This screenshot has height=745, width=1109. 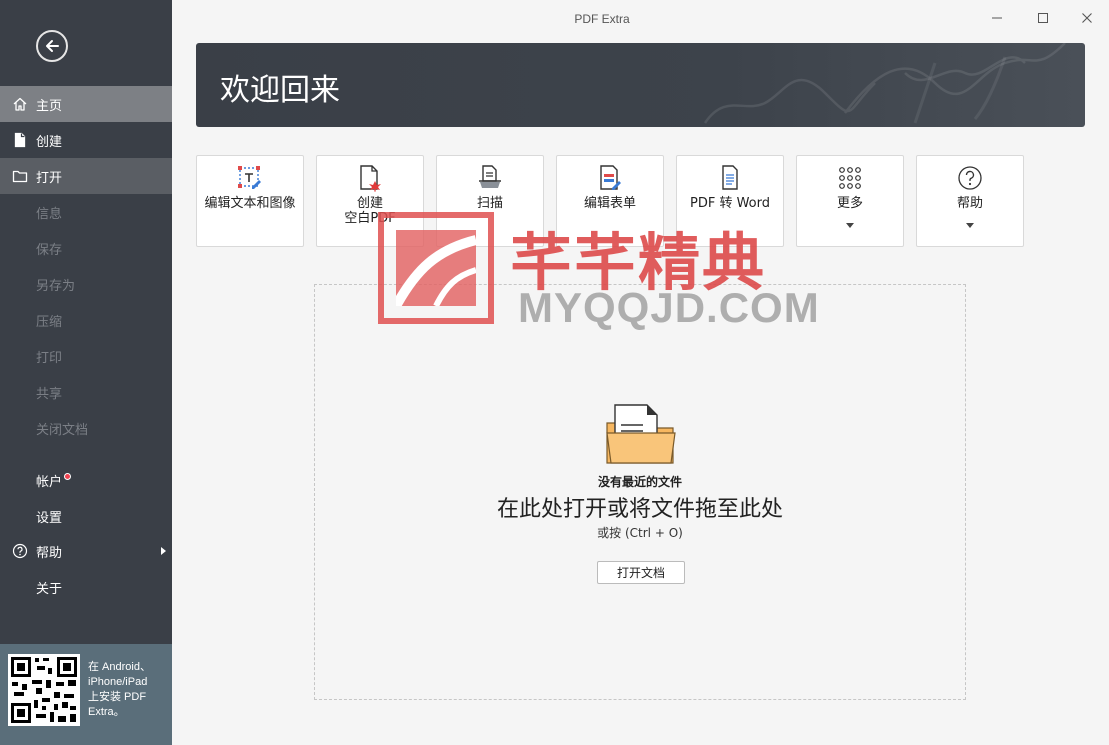 What do you see at coordinates (640, 19) in the screenshot?
I see `title-bar: PDF Extra` at bounding box center [640, 19].